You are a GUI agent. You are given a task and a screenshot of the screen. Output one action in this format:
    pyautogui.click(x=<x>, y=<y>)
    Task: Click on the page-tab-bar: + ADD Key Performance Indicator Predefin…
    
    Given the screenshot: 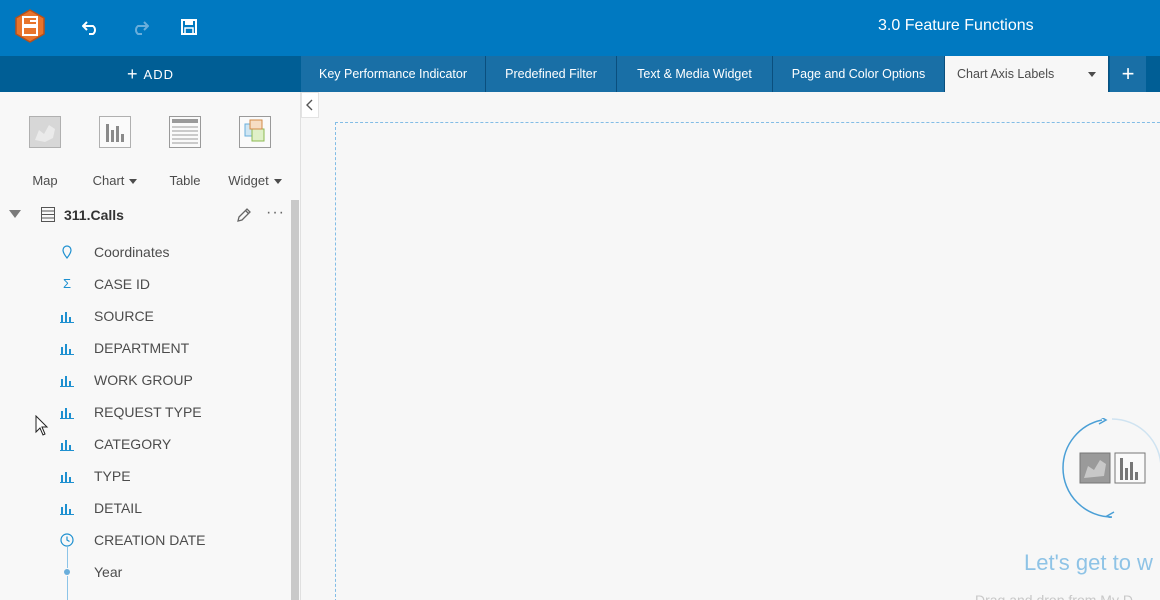 What is the action you would take?
    pyautogui.click(x=580, y=74)
    